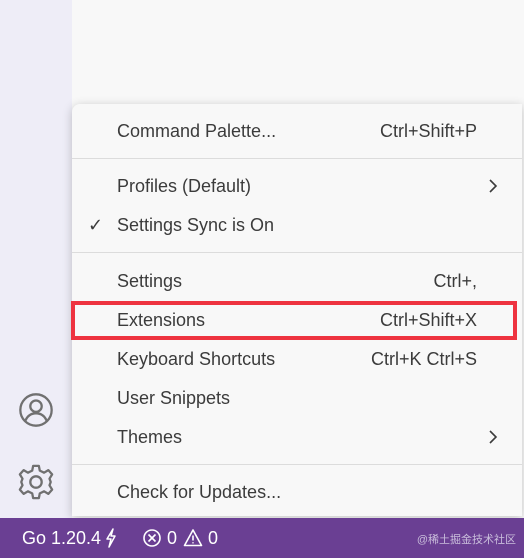 The image size is (524, 558). I want to click on menu-item-profiles: Profiles (Default), so click(297, 186).